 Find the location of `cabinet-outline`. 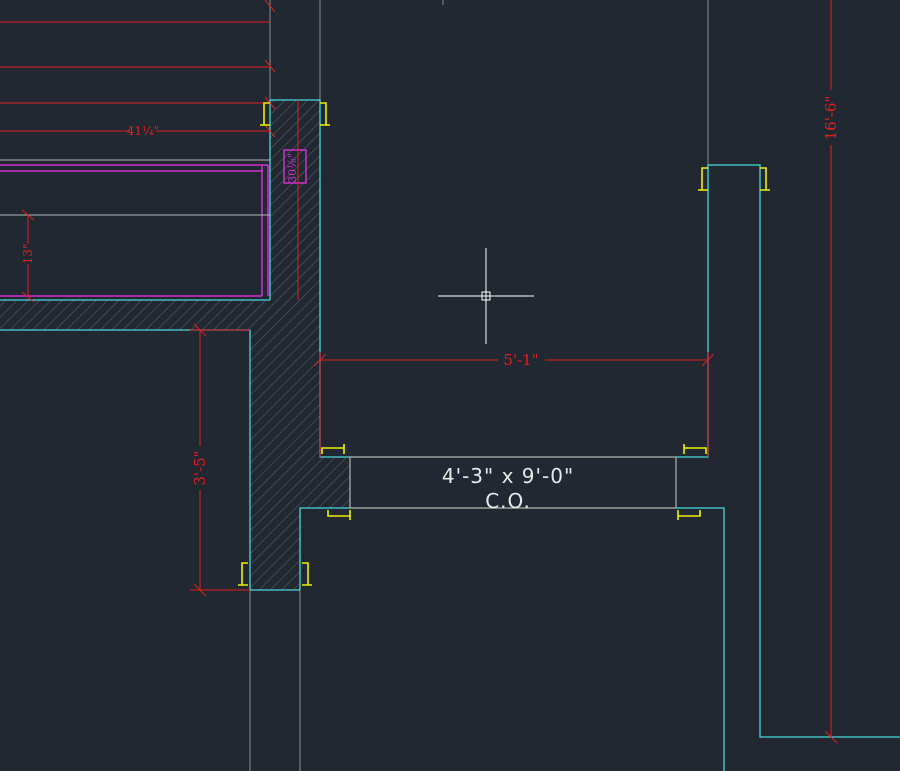

cabinet-outline is located at coordinates (135, 187).